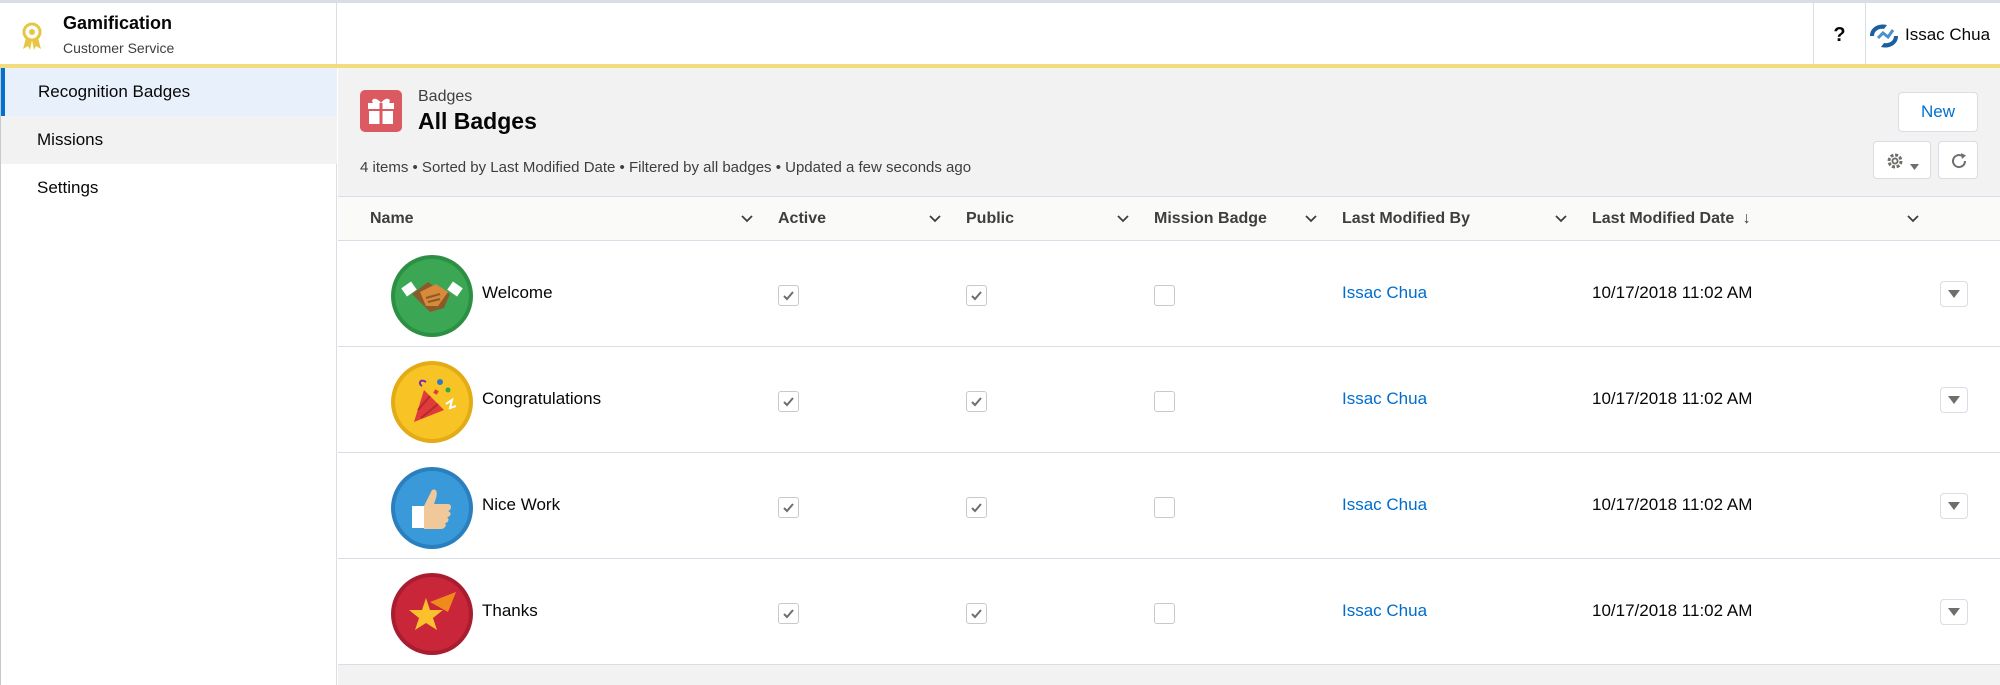  Describe the element at coordinates (432, 296) in the screenshot. I see `handshake-icon` at that location.